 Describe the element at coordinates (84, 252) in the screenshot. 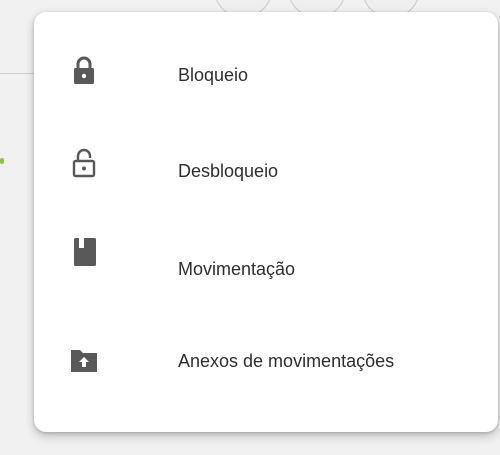

I see `book-icon` at that location.